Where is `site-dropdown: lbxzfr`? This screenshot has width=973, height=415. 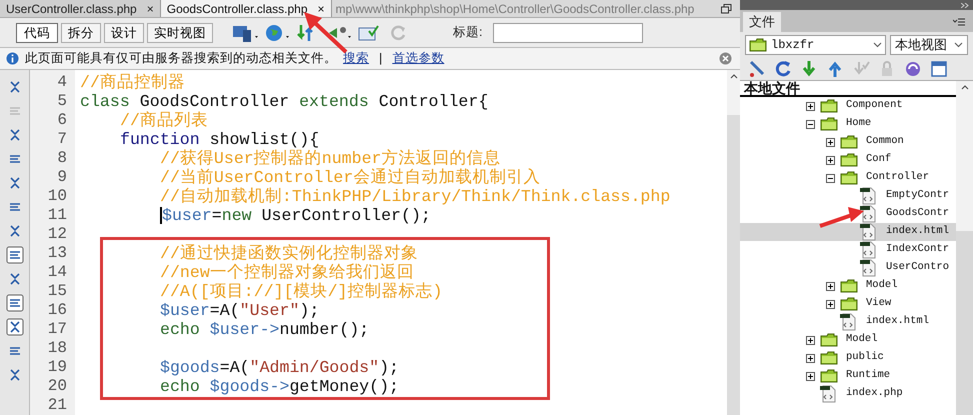 site-dropdown: lbxzfr is located at coordinates (815, 44).